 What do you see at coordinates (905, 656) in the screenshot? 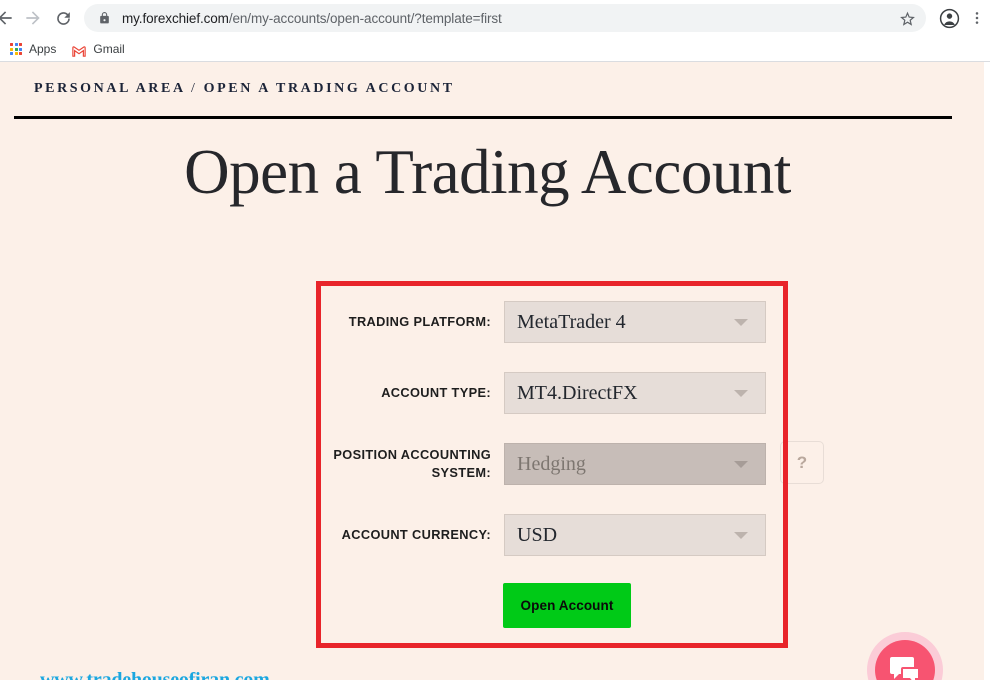
I see `chat-widget` at bounding box center [905, 656].